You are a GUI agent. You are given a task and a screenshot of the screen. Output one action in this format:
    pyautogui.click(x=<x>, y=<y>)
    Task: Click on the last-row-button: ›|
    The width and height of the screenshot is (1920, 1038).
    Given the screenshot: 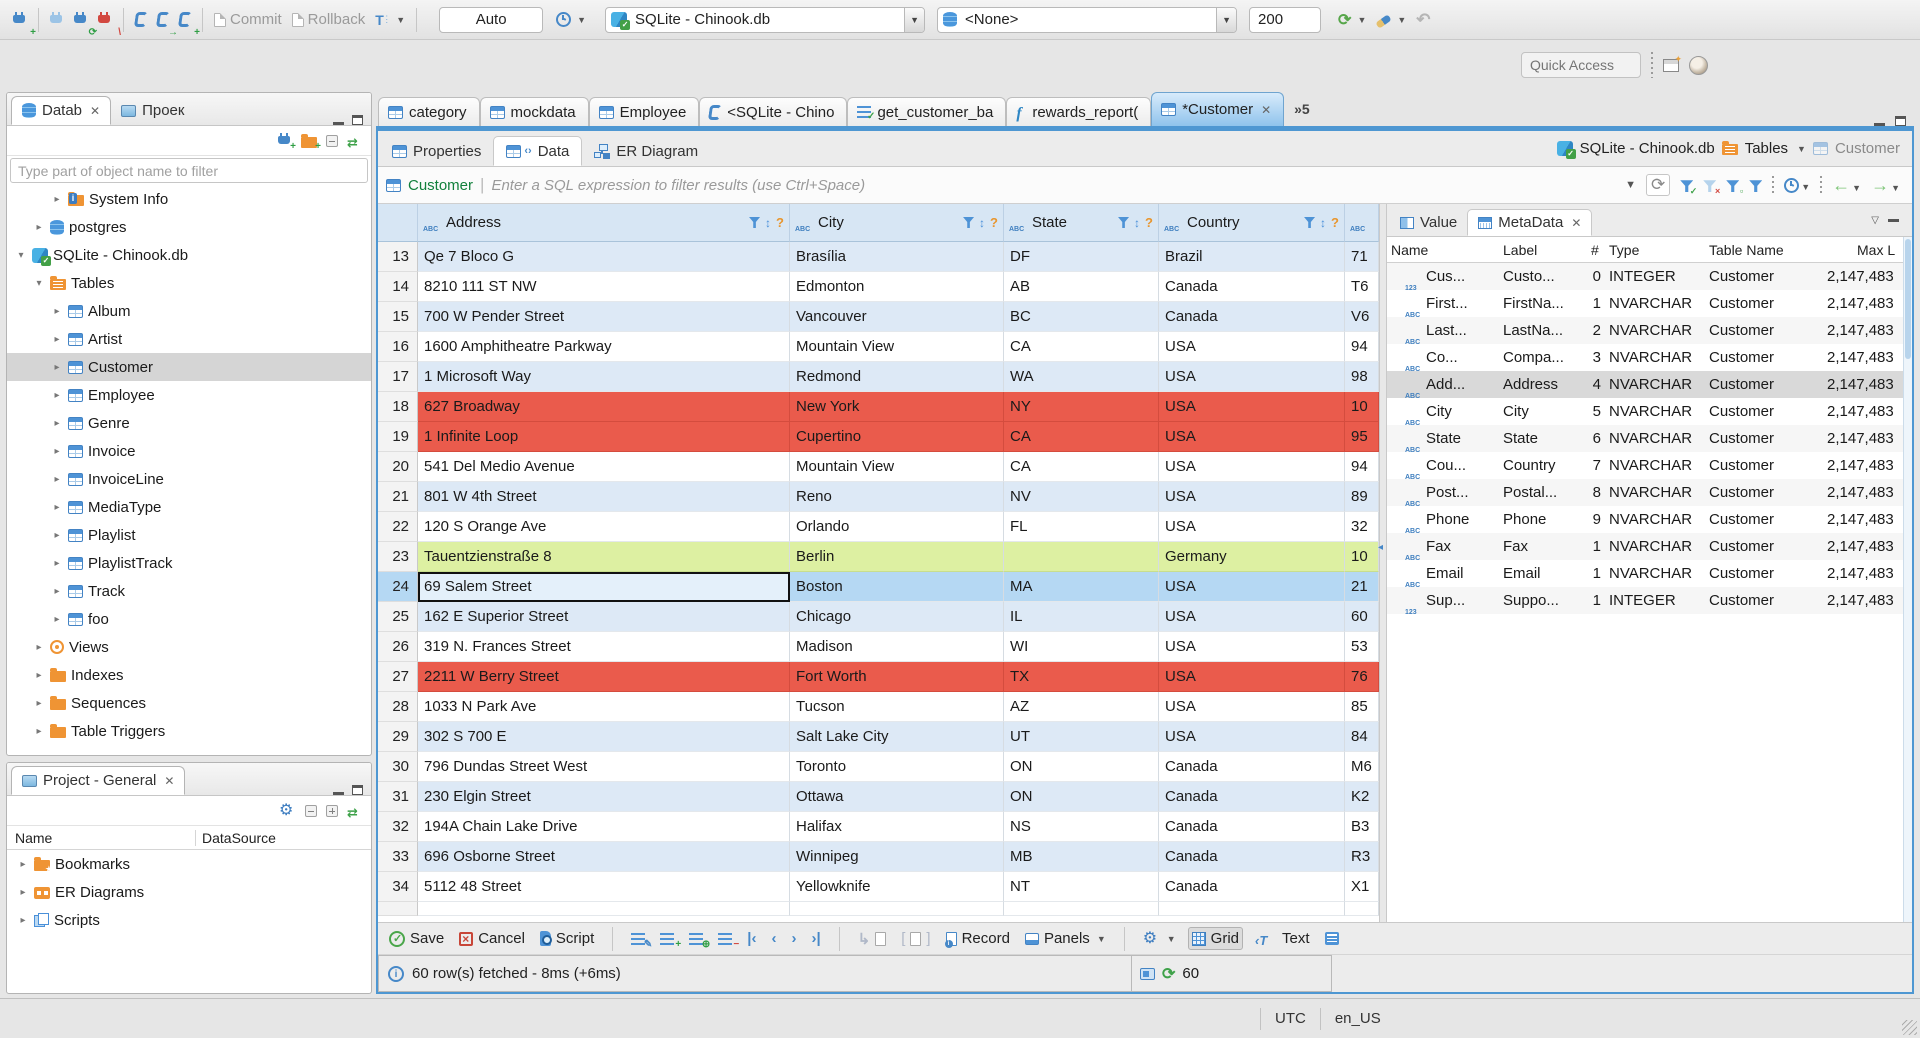 What is the action you would take?
    pyautogui.click(x=815, y=938)
    